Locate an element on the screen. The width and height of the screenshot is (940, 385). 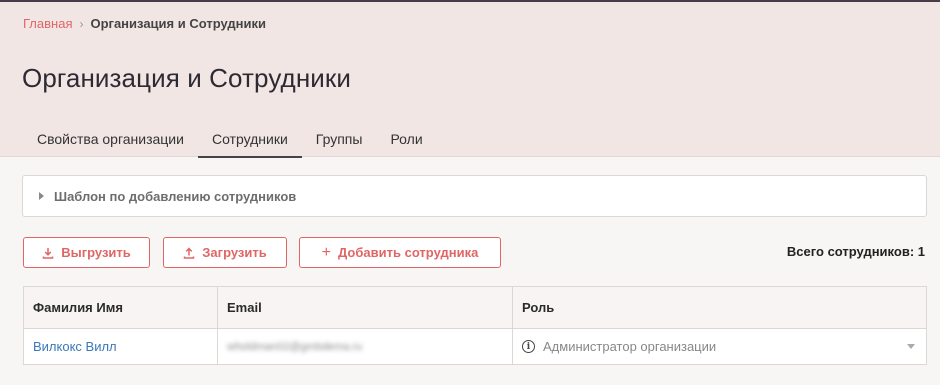
breadcrumb-current: Организация и Сотрудники is located at coordinates (178, 23).